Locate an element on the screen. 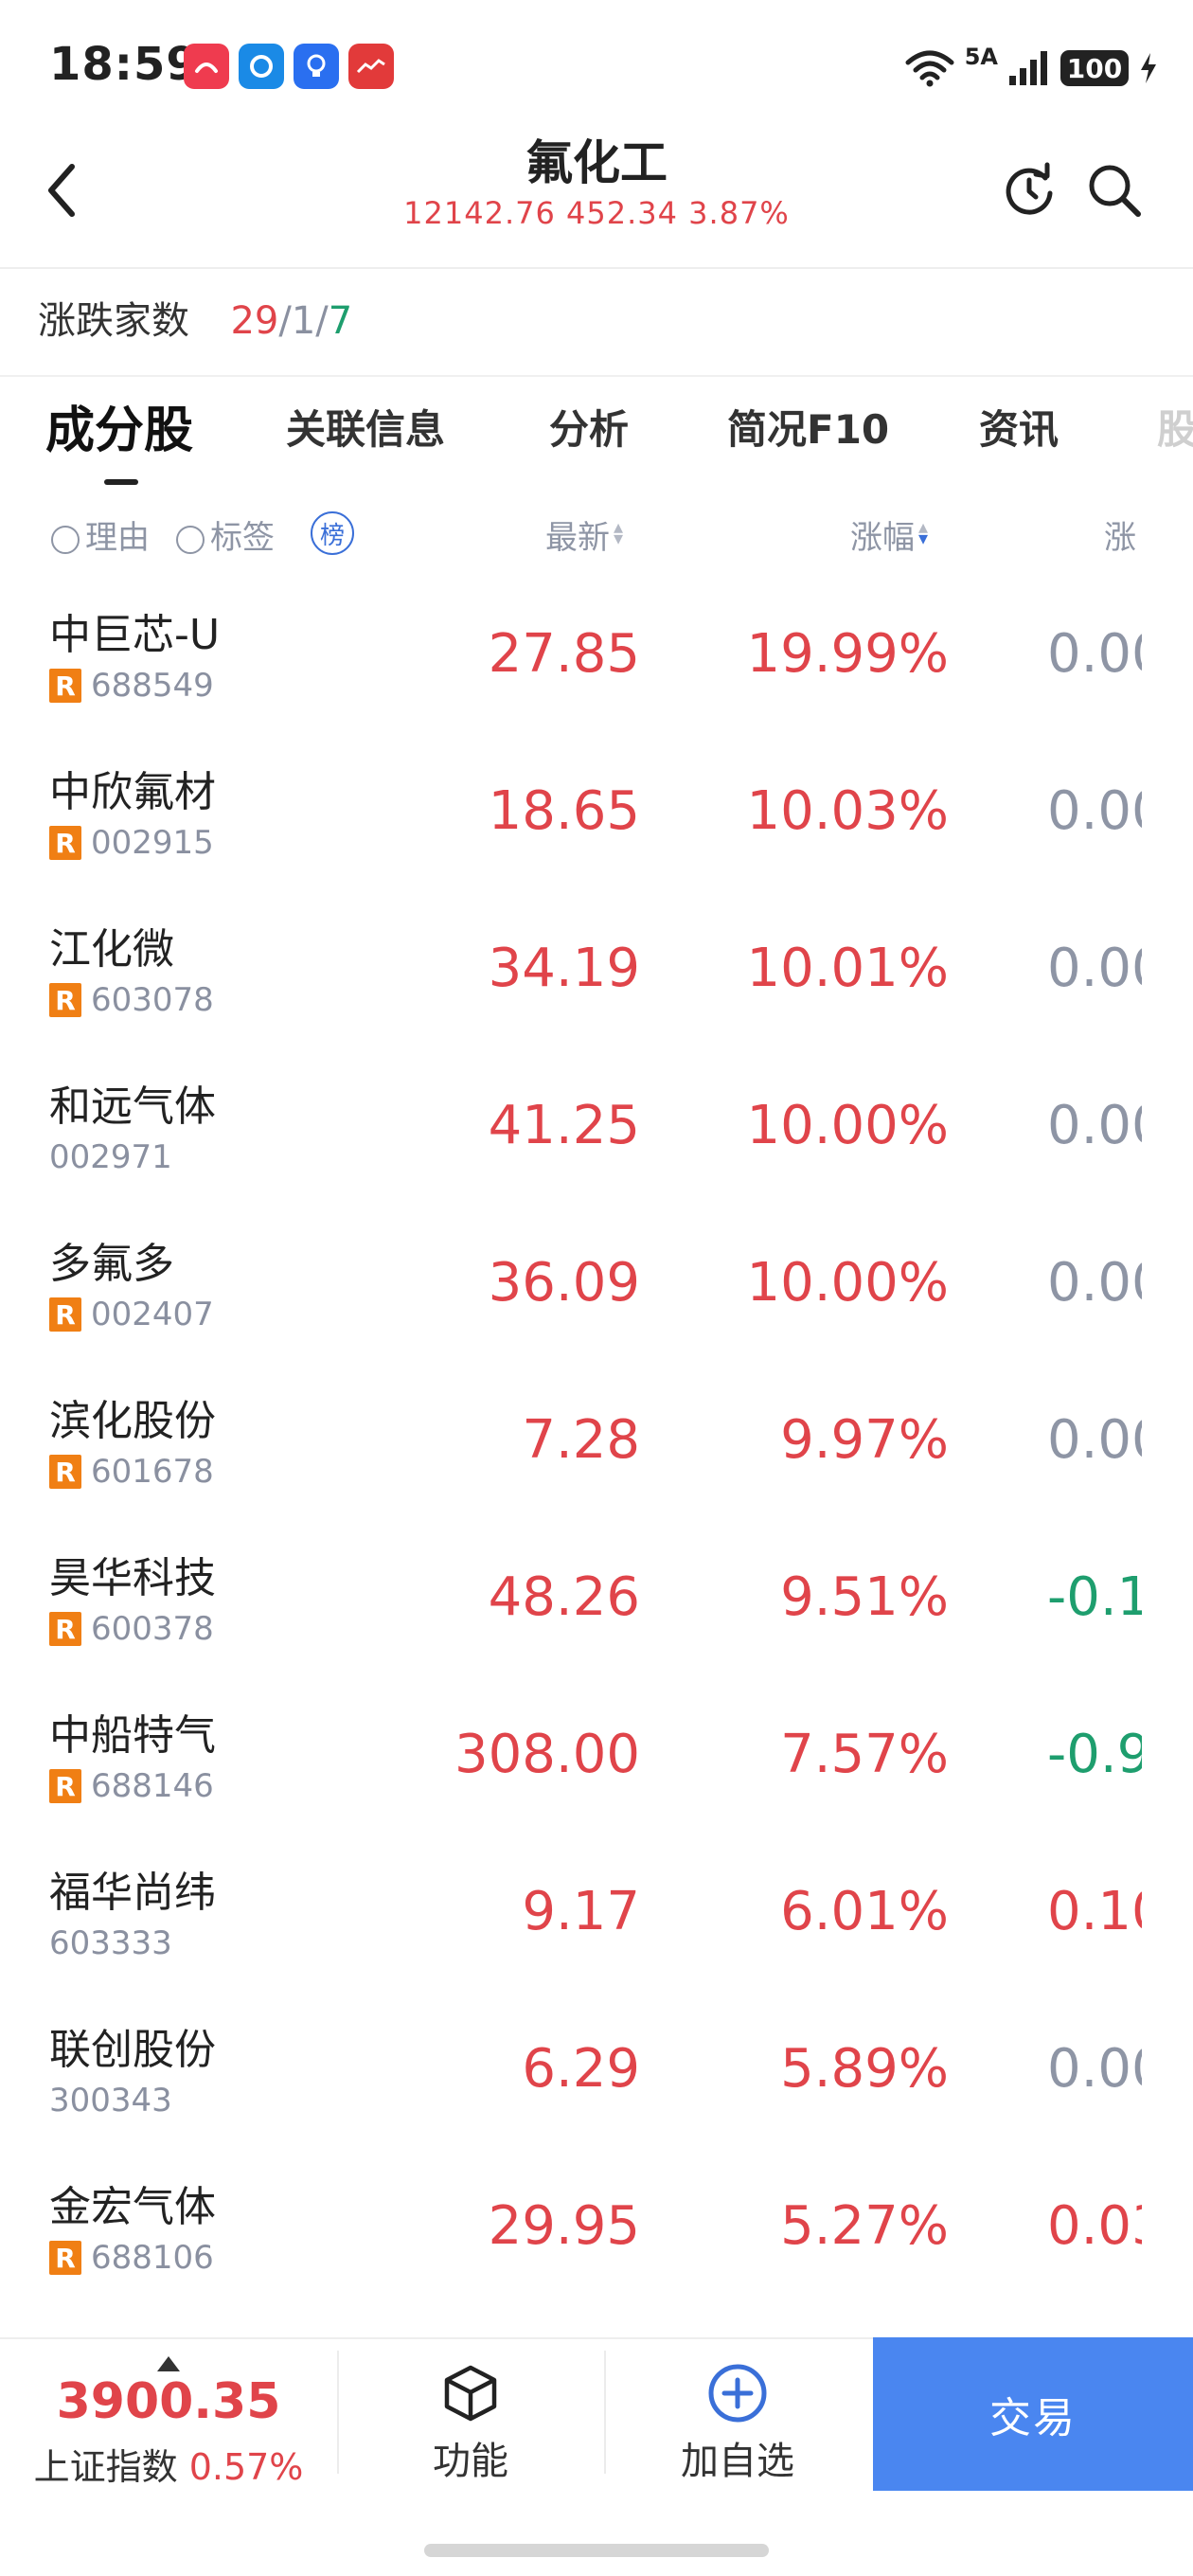 Image resolution: width=1193 pixels, height=2576 pixels. table-row: 和远气体 002971 41.25 10.00% 0.00 is located at coordinates (596, 1135).